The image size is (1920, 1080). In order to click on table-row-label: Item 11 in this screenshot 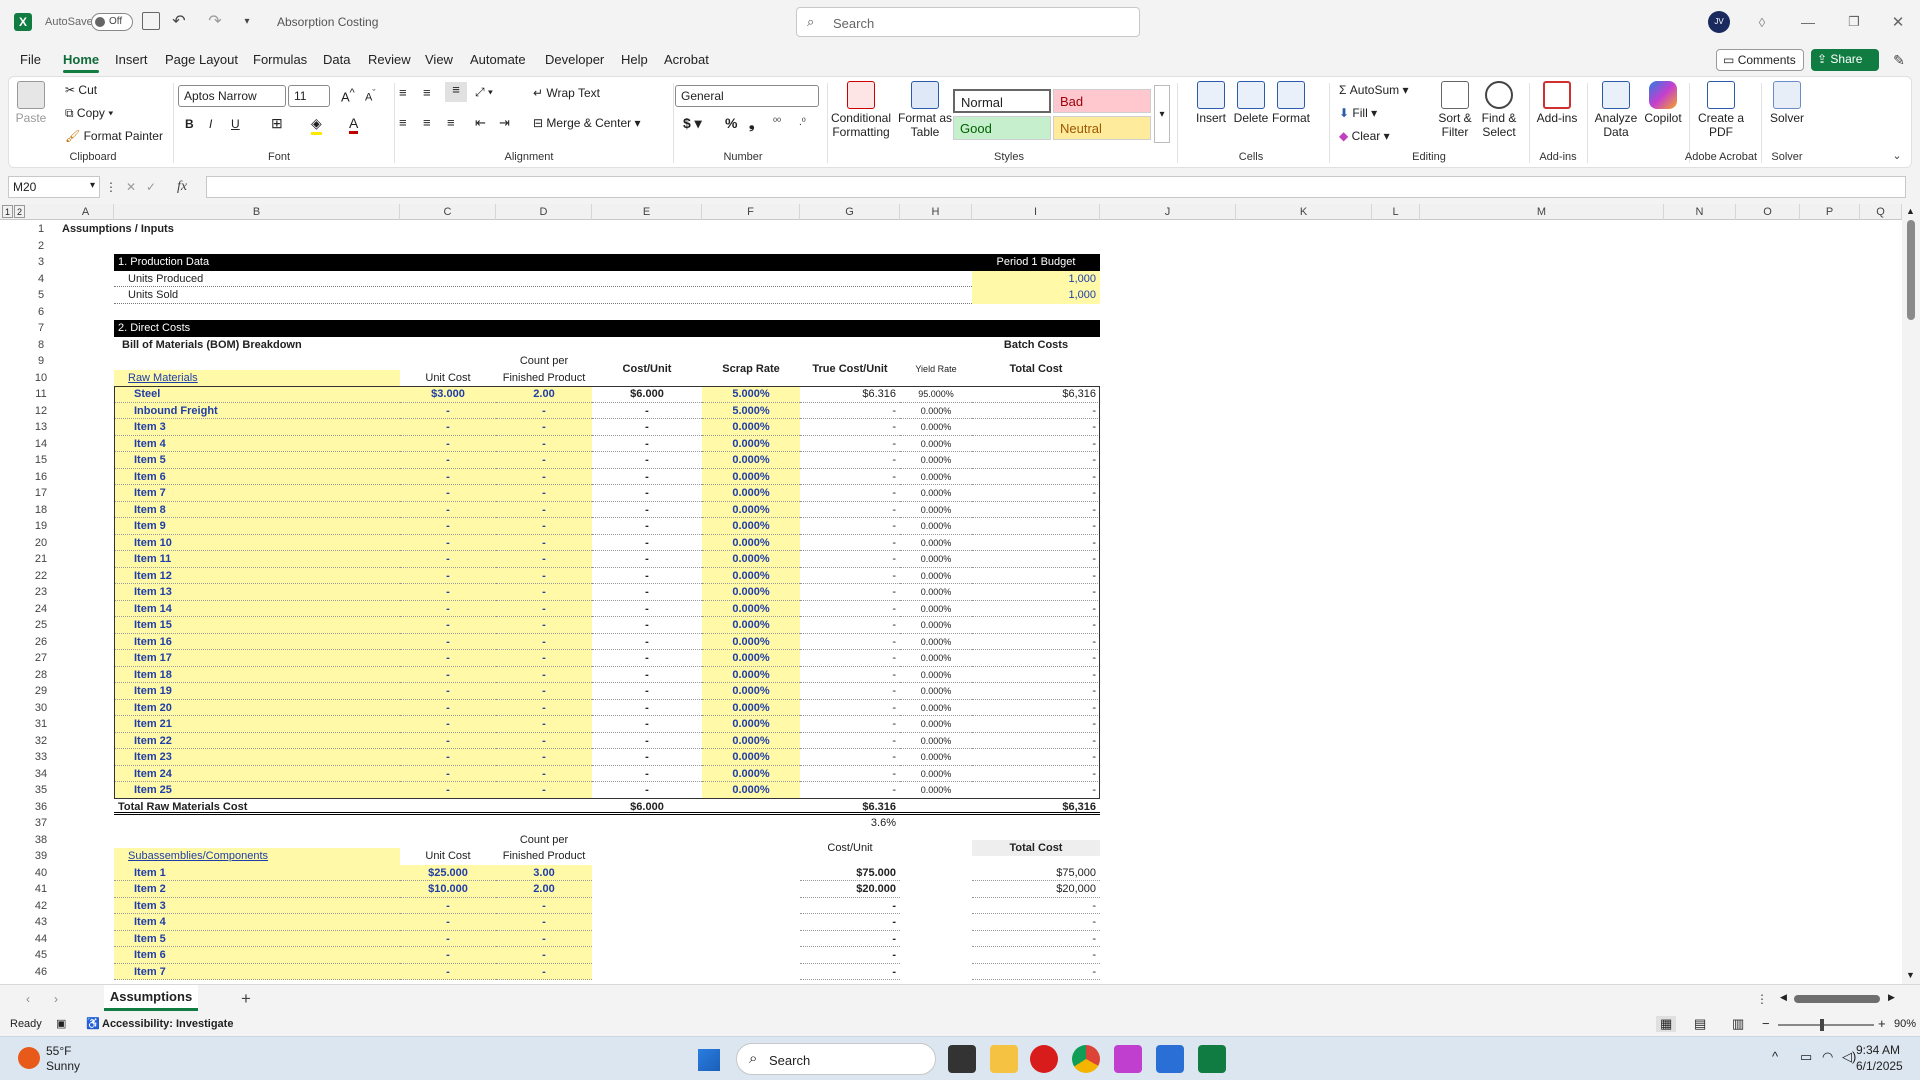, I will do `click(257, 559)`.